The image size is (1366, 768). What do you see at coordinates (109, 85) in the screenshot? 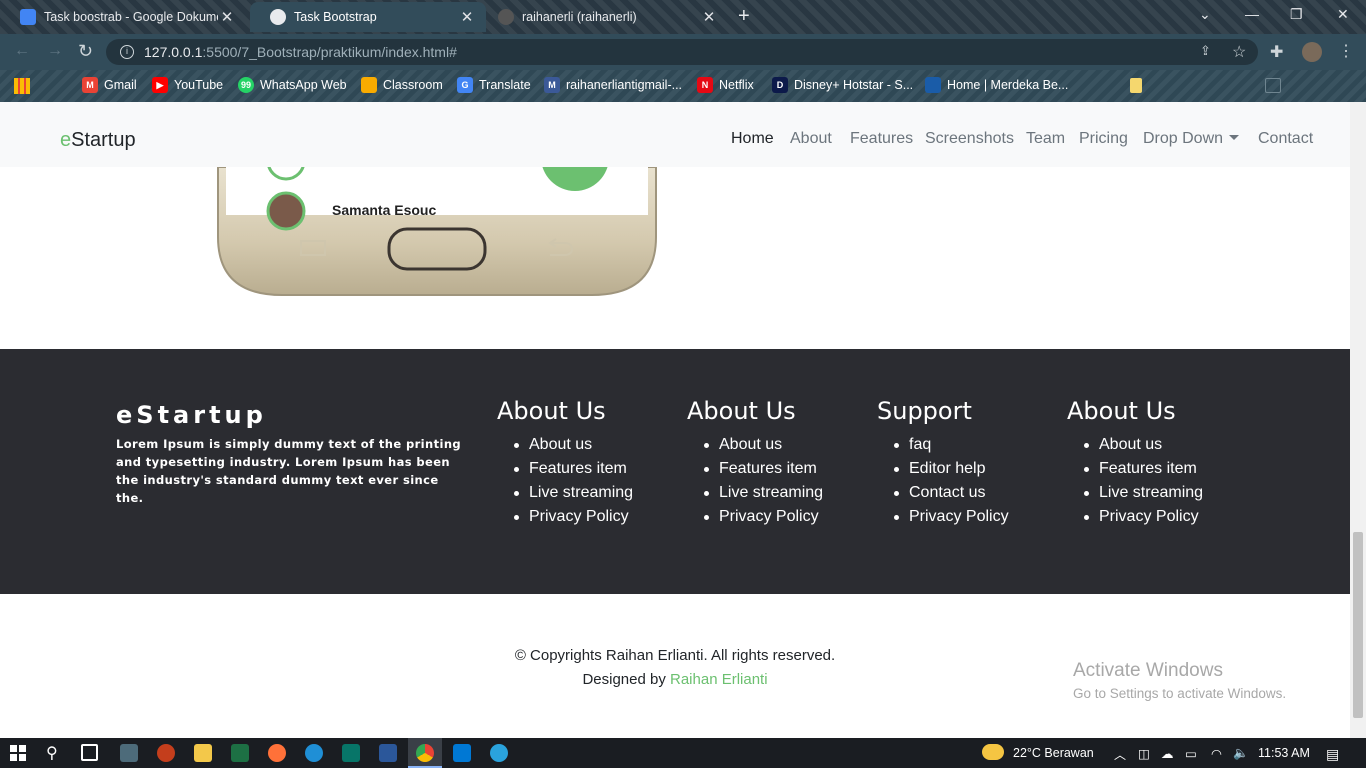
I see `bookmark-gmail: M Gmail` at bounding box center [109, 85].